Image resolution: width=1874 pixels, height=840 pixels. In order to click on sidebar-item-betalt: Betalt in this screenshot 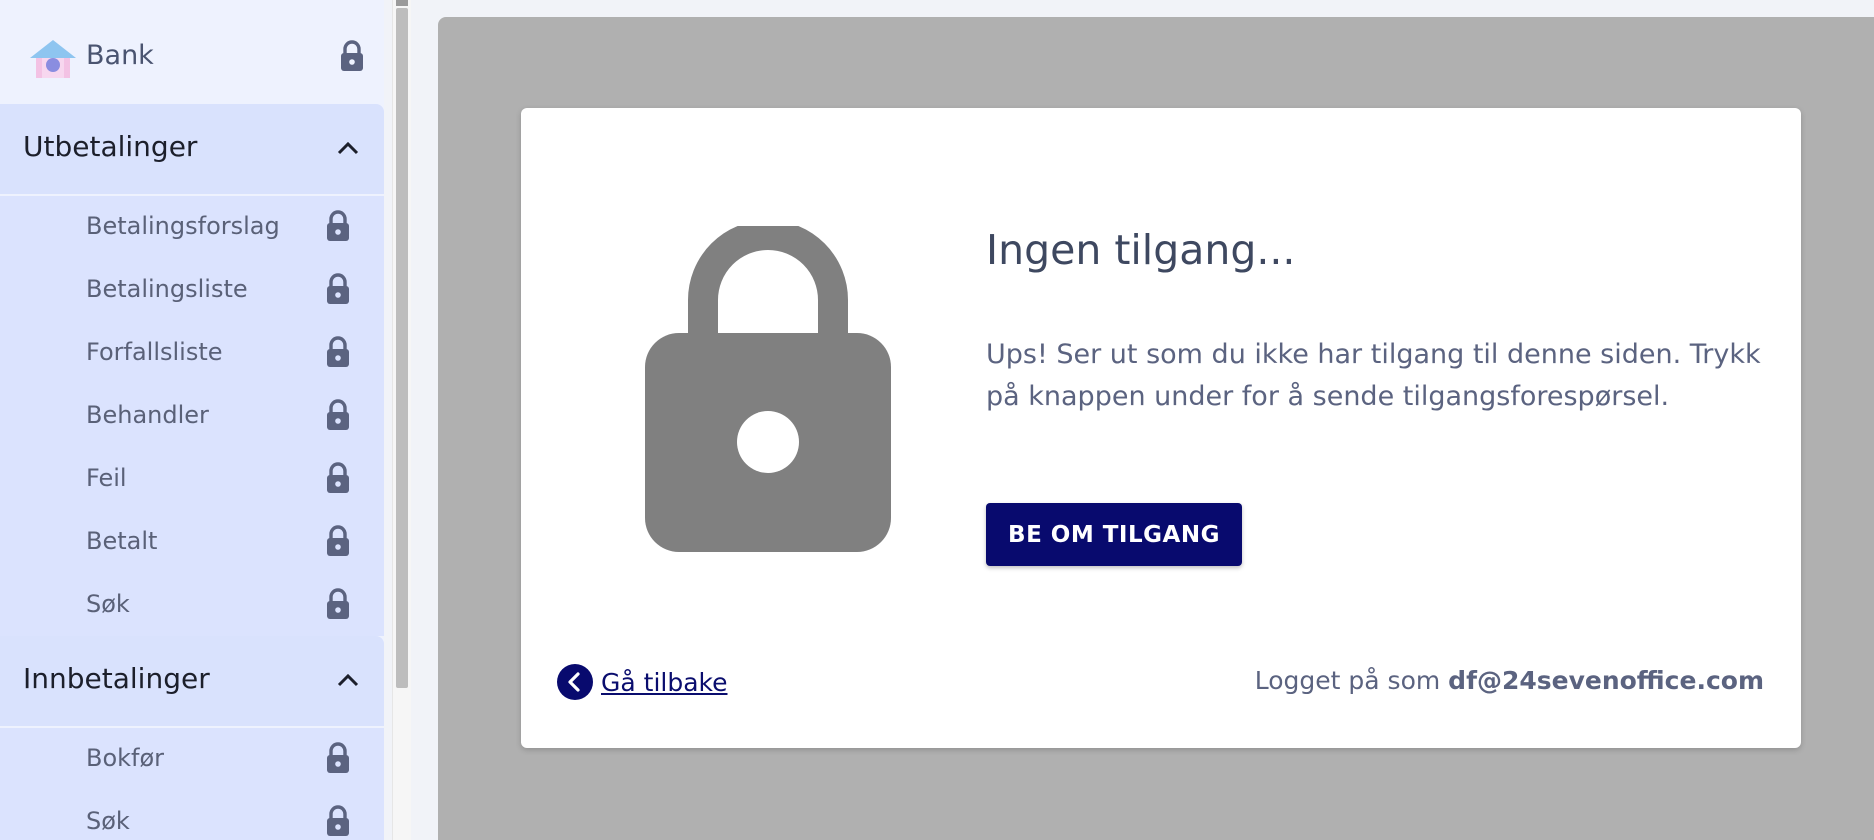, I will do `click(192, 542)`.